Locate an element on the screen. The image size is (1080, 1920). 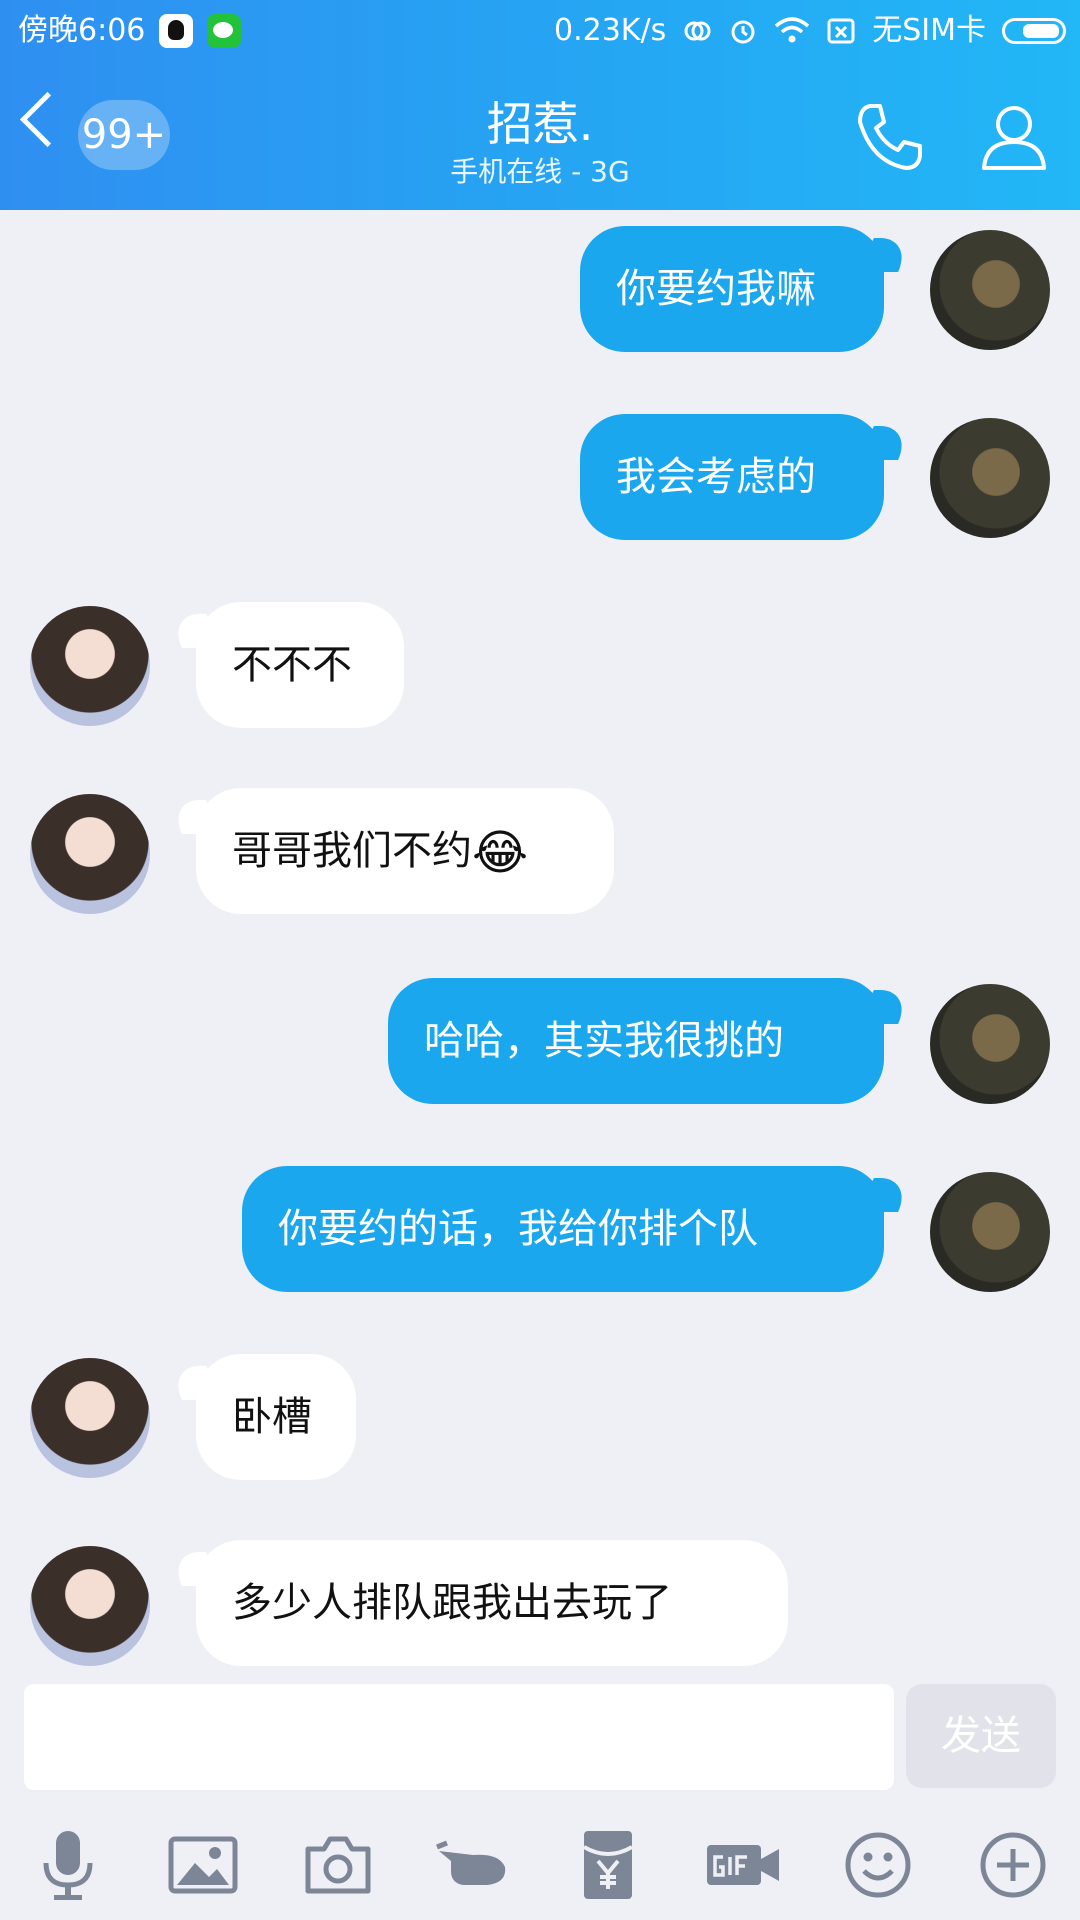
sync-icon is located at coordinates (697, 31).